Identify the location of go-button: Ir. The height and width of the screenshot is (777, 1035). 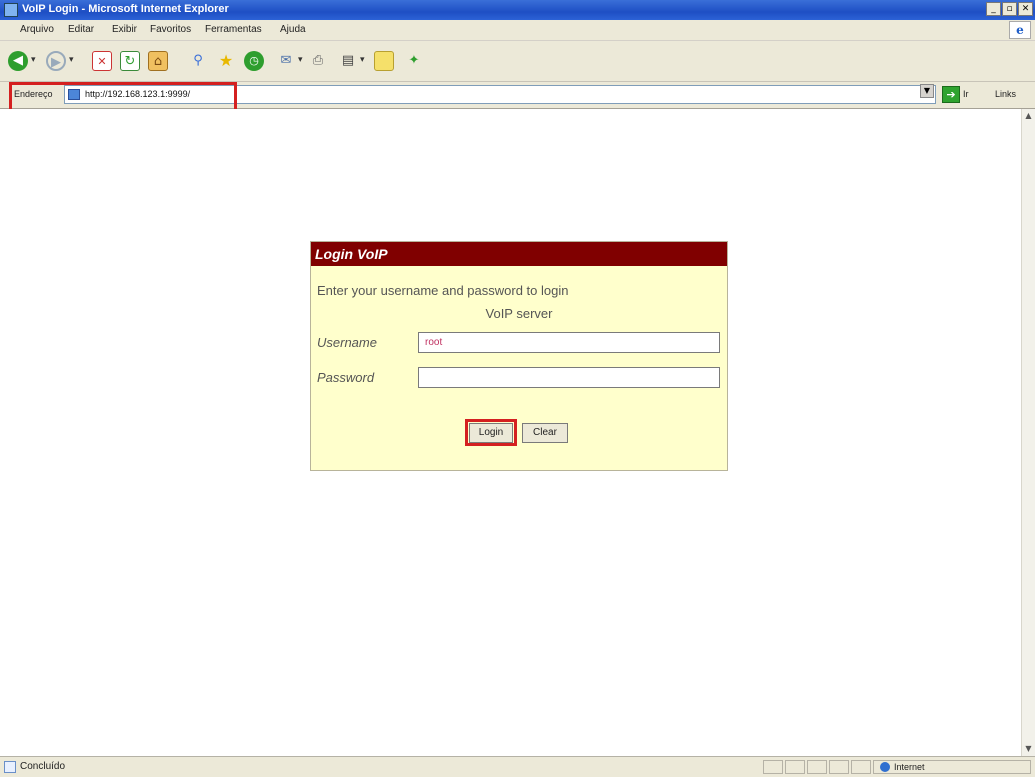
(966, 94).